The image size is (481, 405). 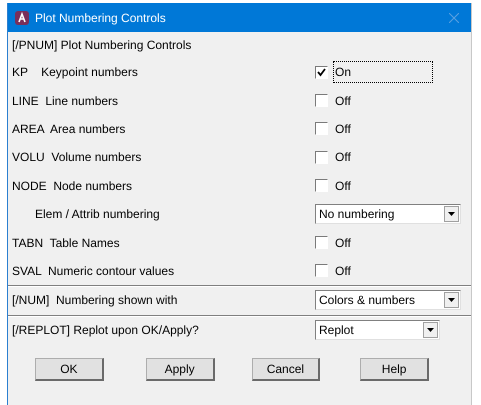 What do you see at coordinates (68, 129) in the screenshot?
I see `field-label: AREA Area numbers` at bounding box center [68, 129].